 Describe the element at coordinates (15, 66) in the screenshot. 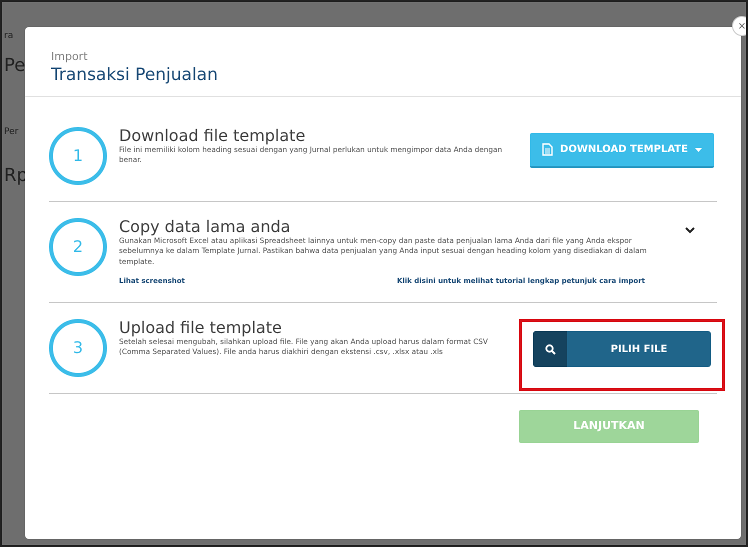

I see `background-text: Pe` at that location.